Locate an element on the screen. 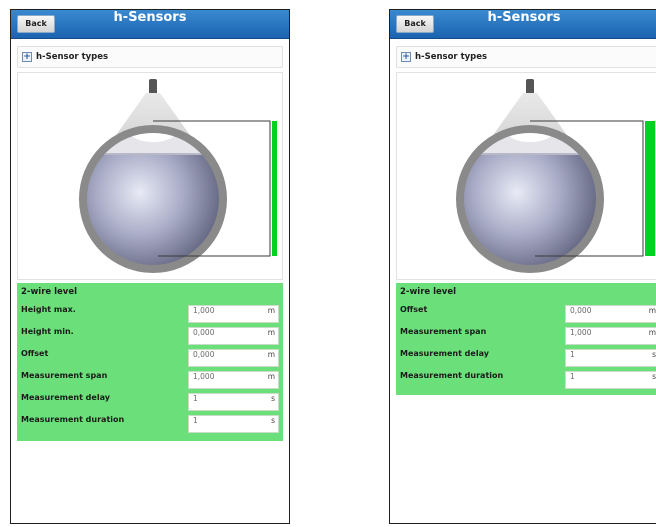 This screenshot has width=656, height=527. height-min-input: 0,000 m is located at coordinates (233, 336).